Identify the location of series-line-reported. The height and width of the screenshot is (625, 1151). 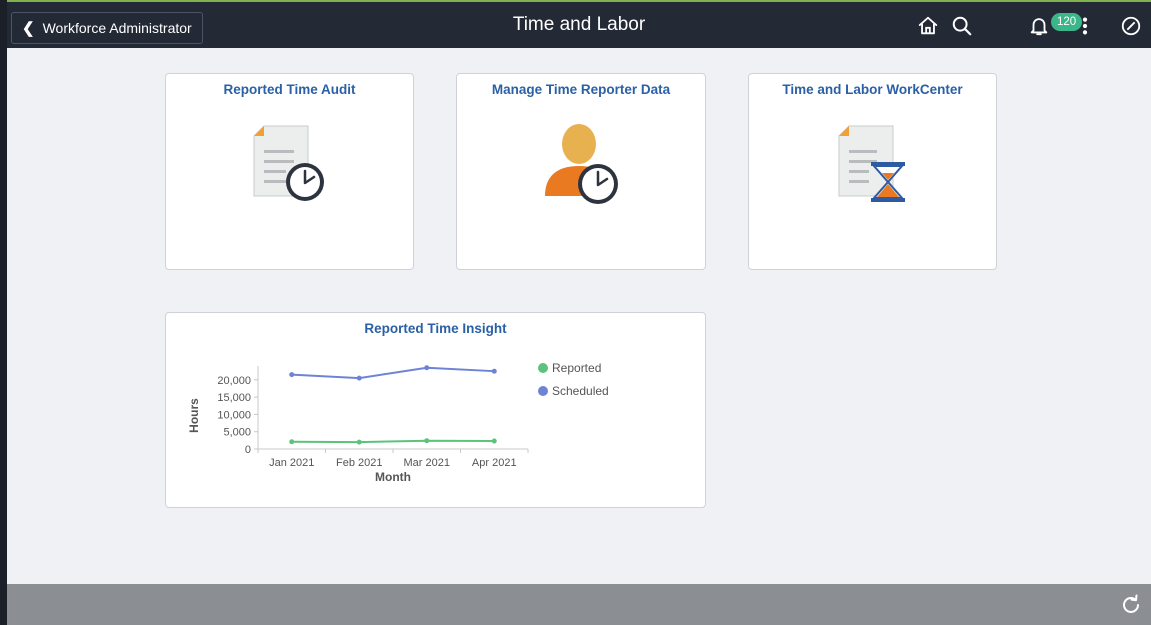
(393, 441).